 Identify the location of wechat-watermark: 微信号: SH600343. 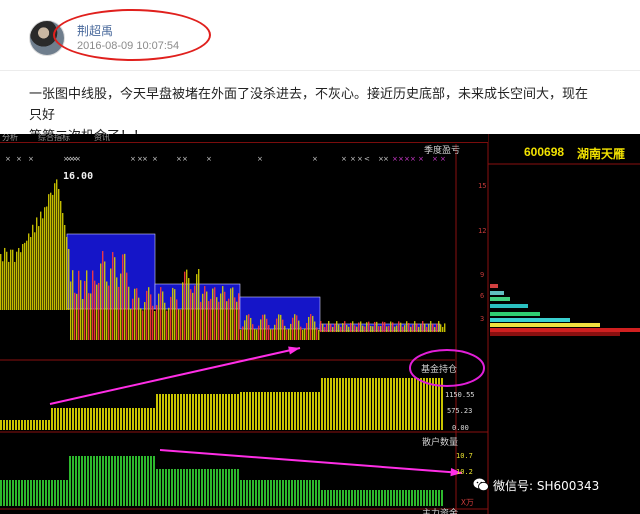
(536, 485).